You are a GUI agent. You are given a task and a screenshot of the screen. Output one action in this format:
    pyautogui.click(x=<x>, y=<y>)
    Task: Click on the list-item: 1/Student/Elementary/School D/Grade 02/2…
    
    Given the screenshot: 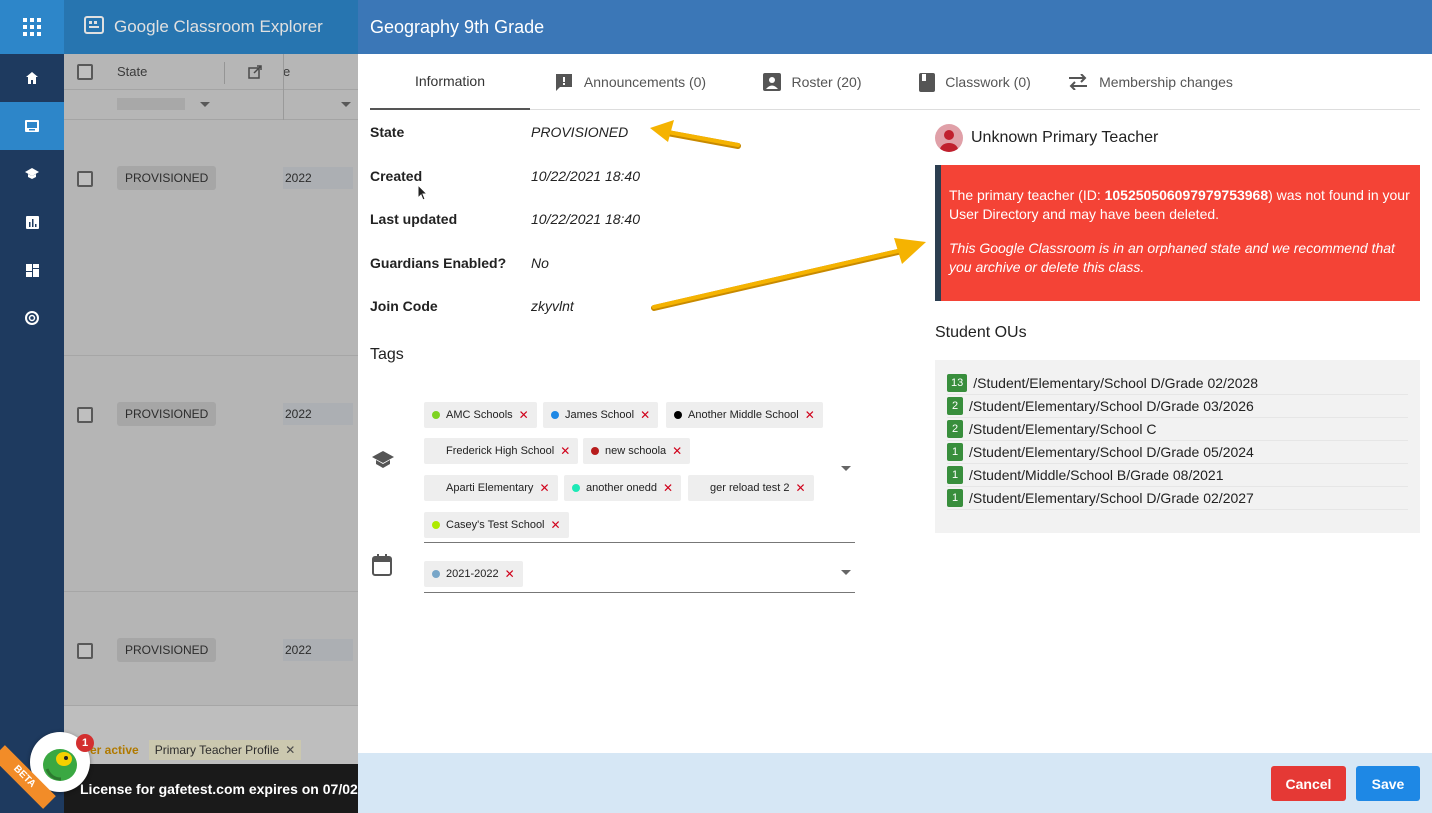 What is the action you would take?
    pyautogui.click(x=1177, y=498)
    